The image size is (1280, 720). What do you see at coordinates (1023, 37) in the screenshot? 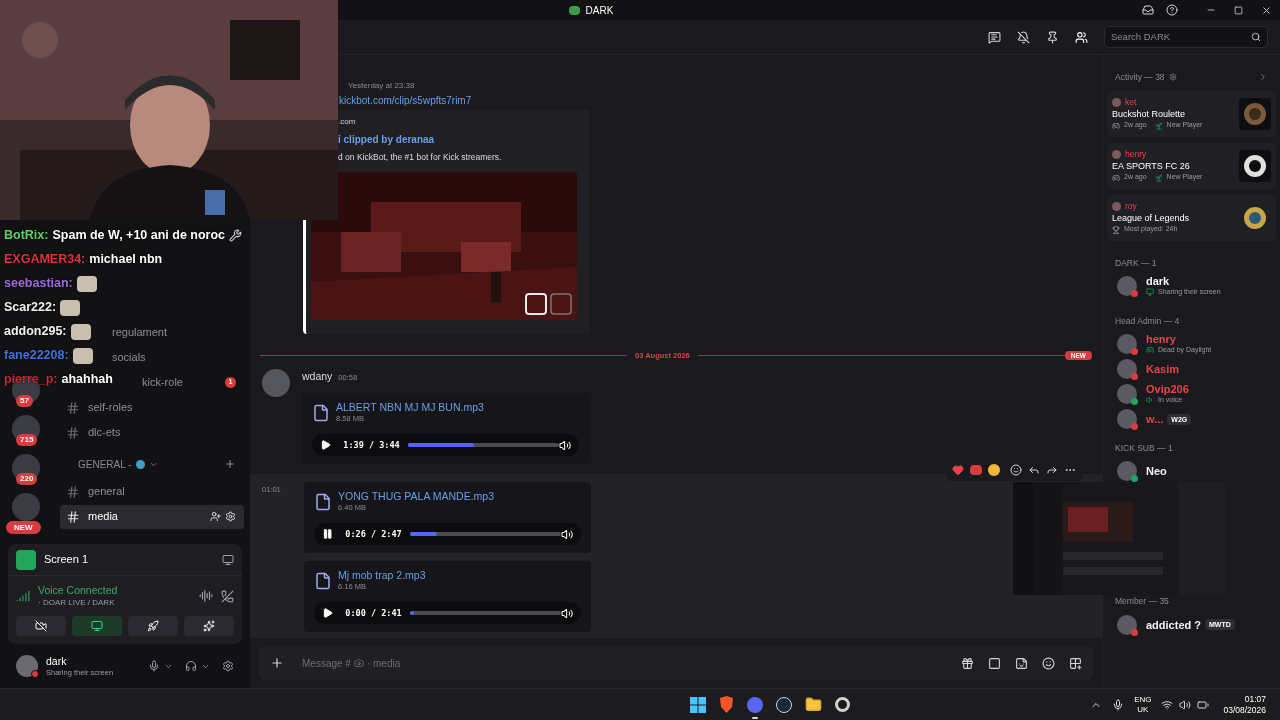
I see `mute-icon` at bounding box center [1023, 37].